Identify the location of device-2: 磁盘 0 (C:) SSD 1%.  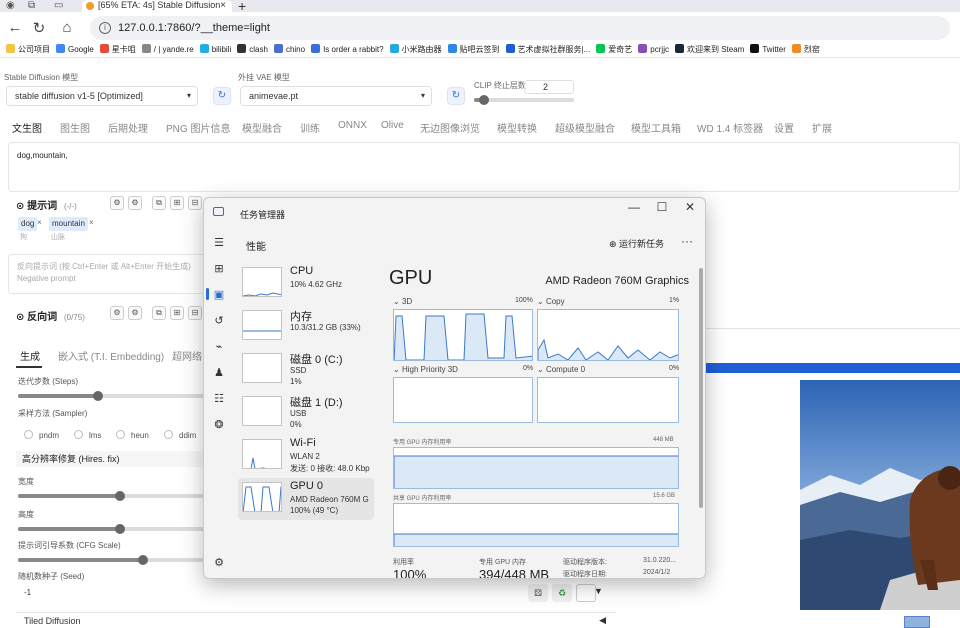
(306, 370).